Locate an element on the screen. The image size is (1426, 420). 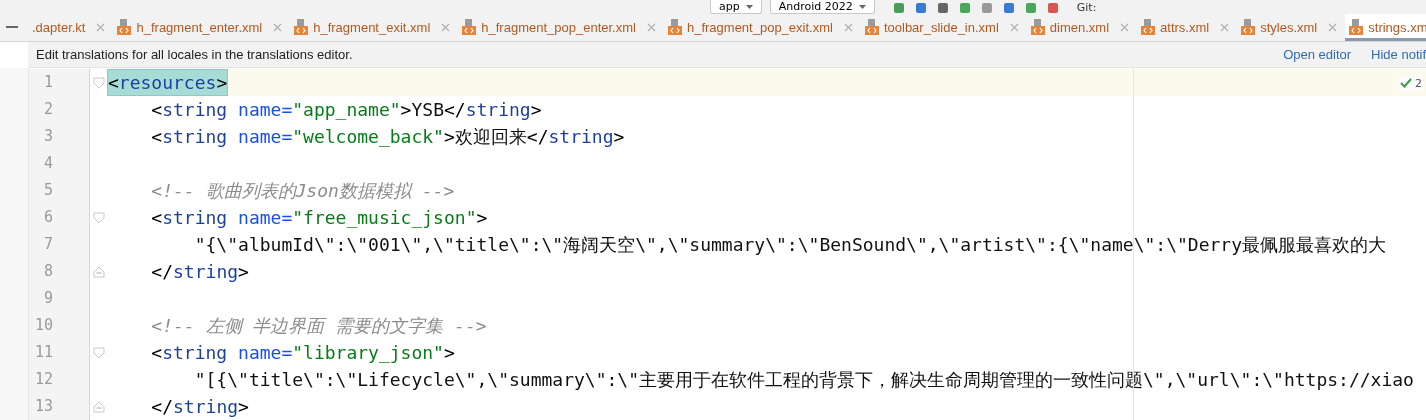
inspection-widget: 2 is located at coordinates (1411, 83).